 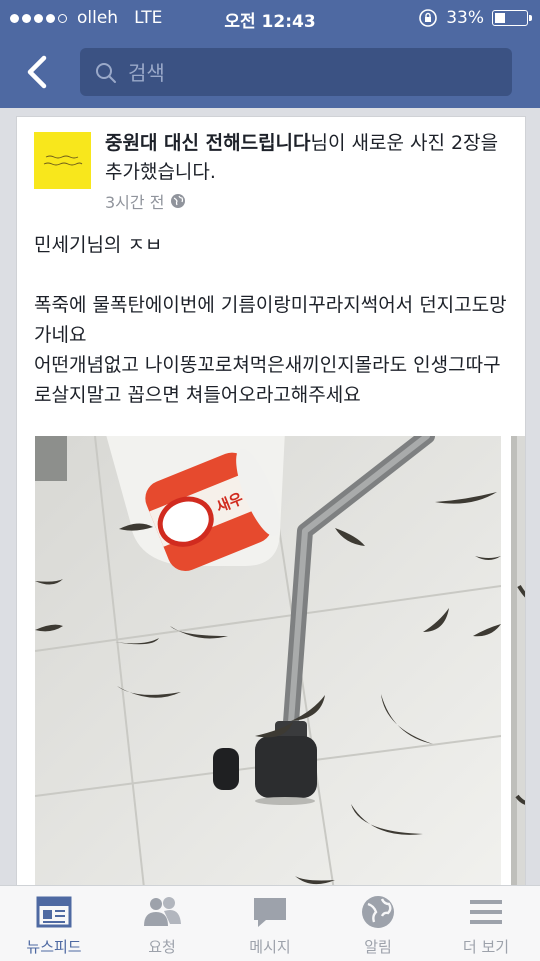 I want to click on news-feed-icon, so click(x=54, y=912).